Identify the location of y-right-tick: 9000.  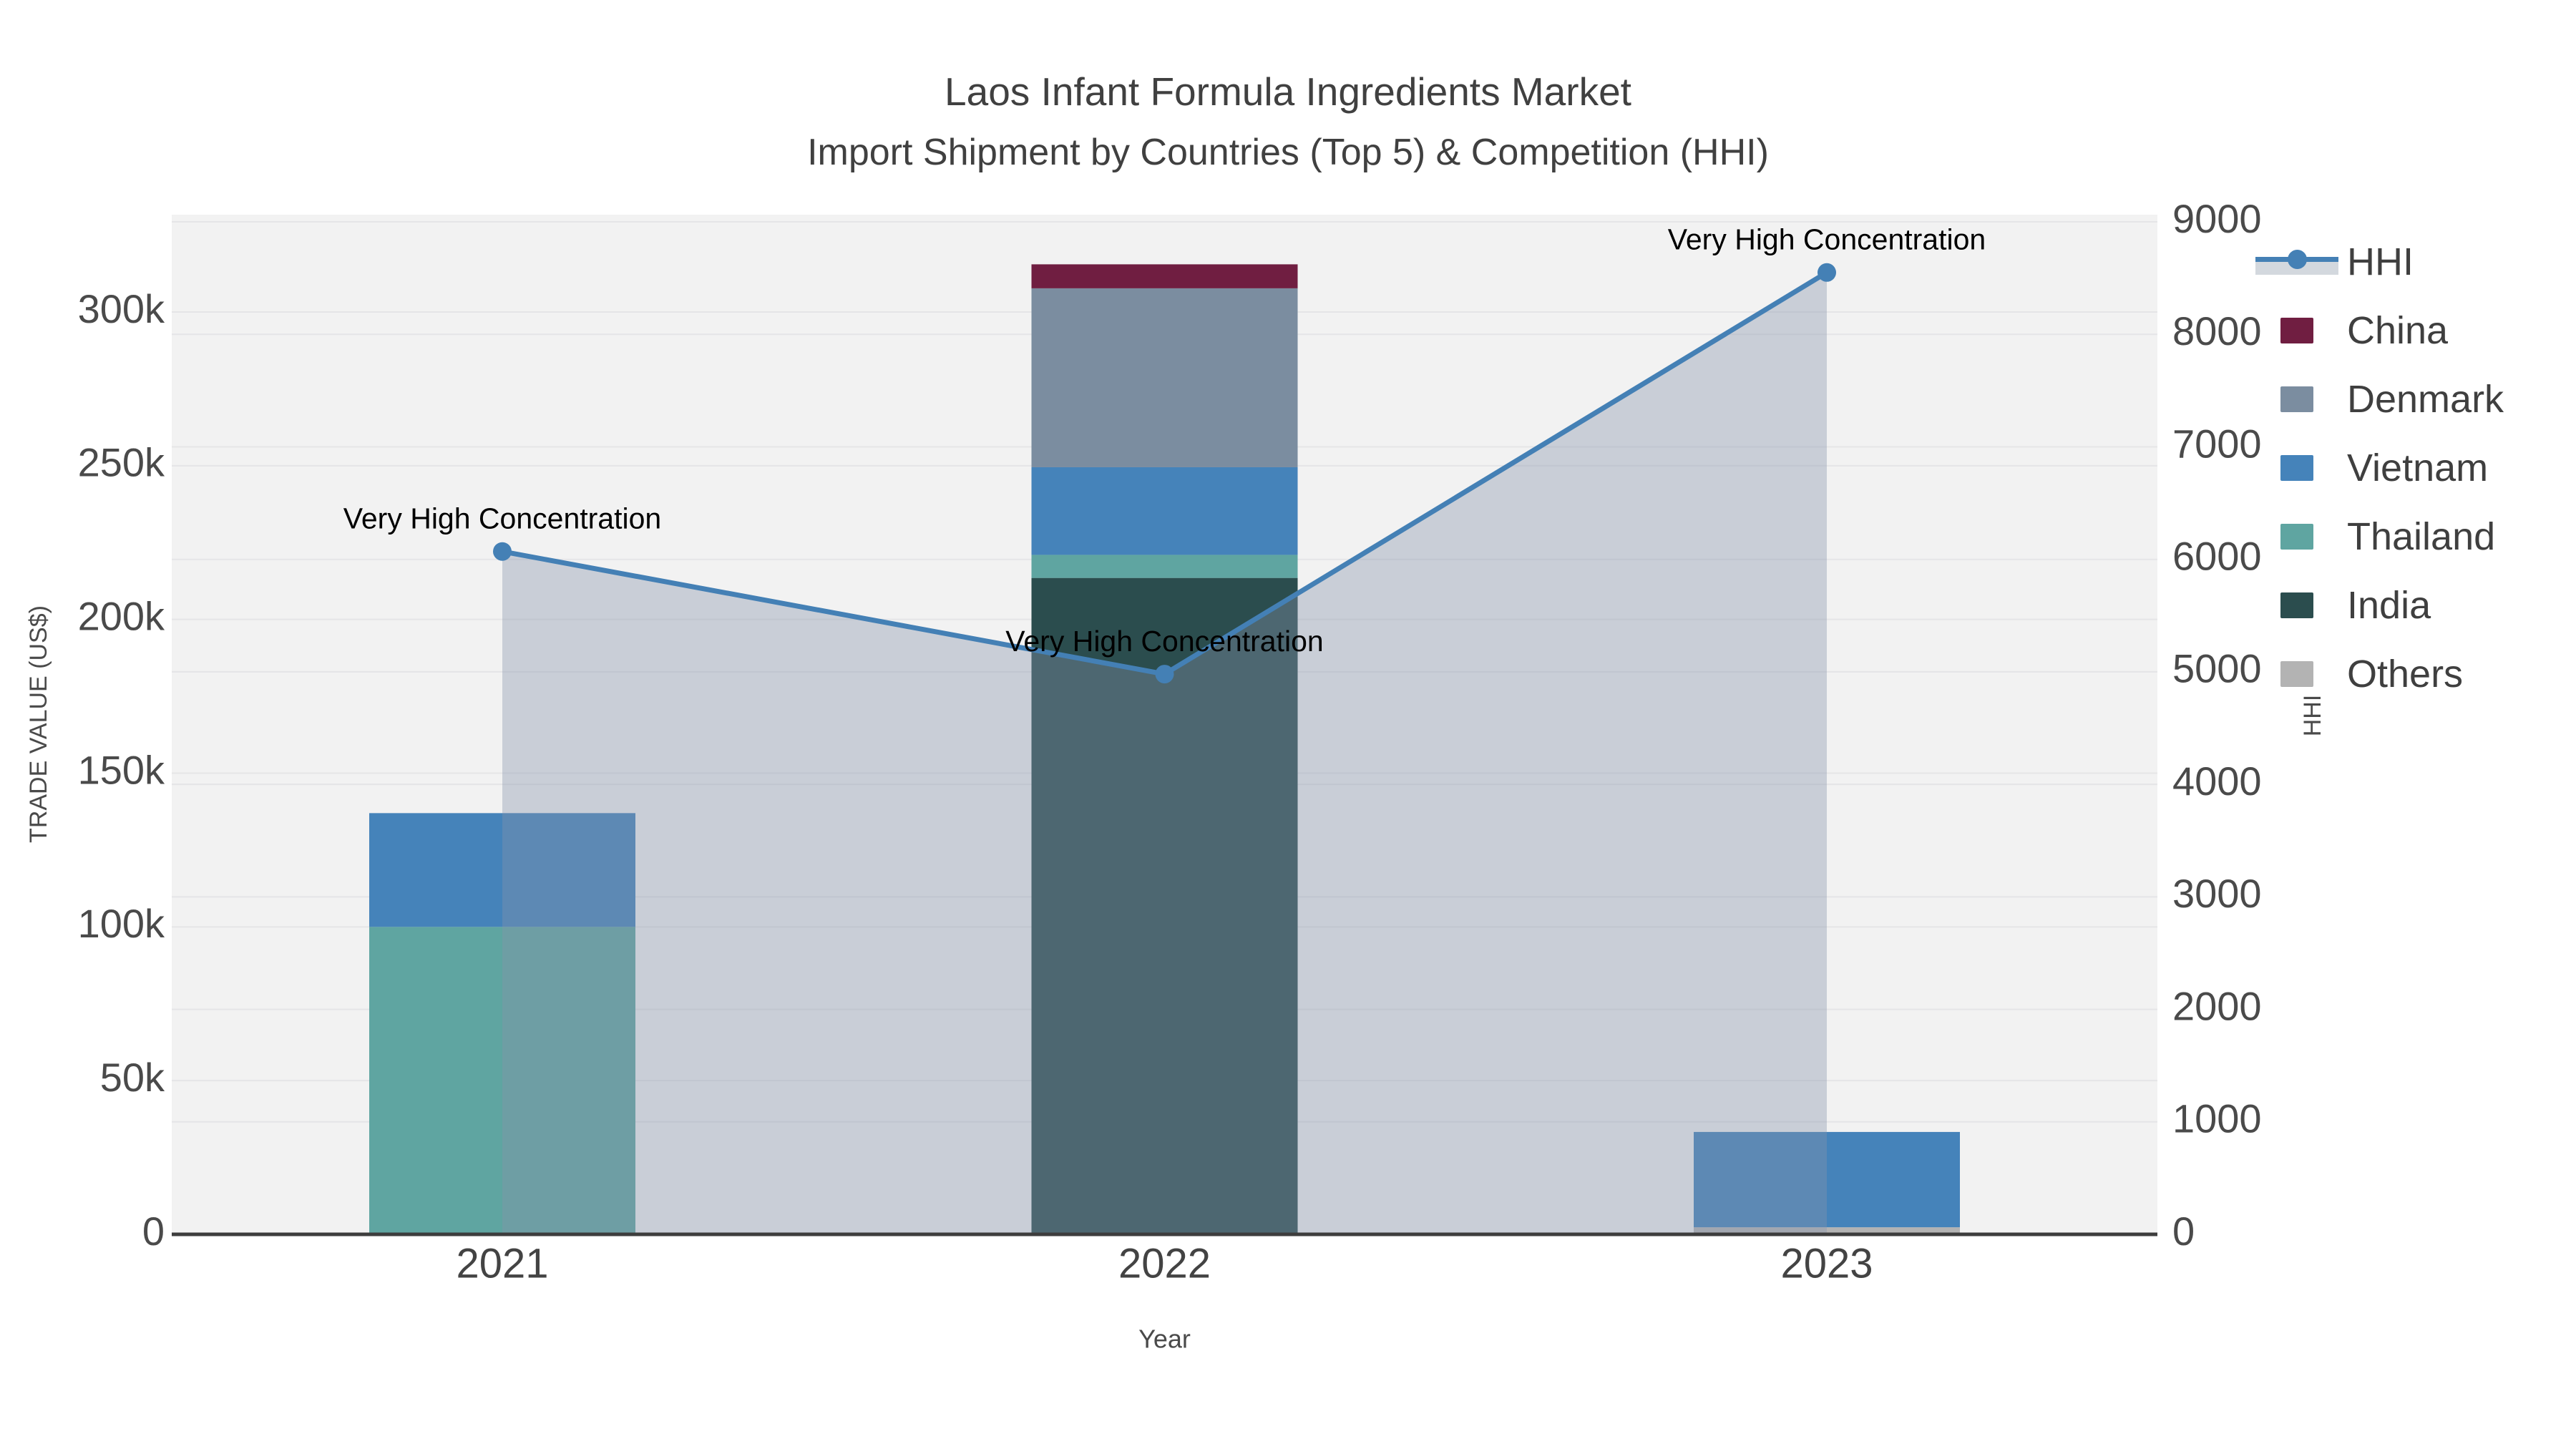
(2217, 218).